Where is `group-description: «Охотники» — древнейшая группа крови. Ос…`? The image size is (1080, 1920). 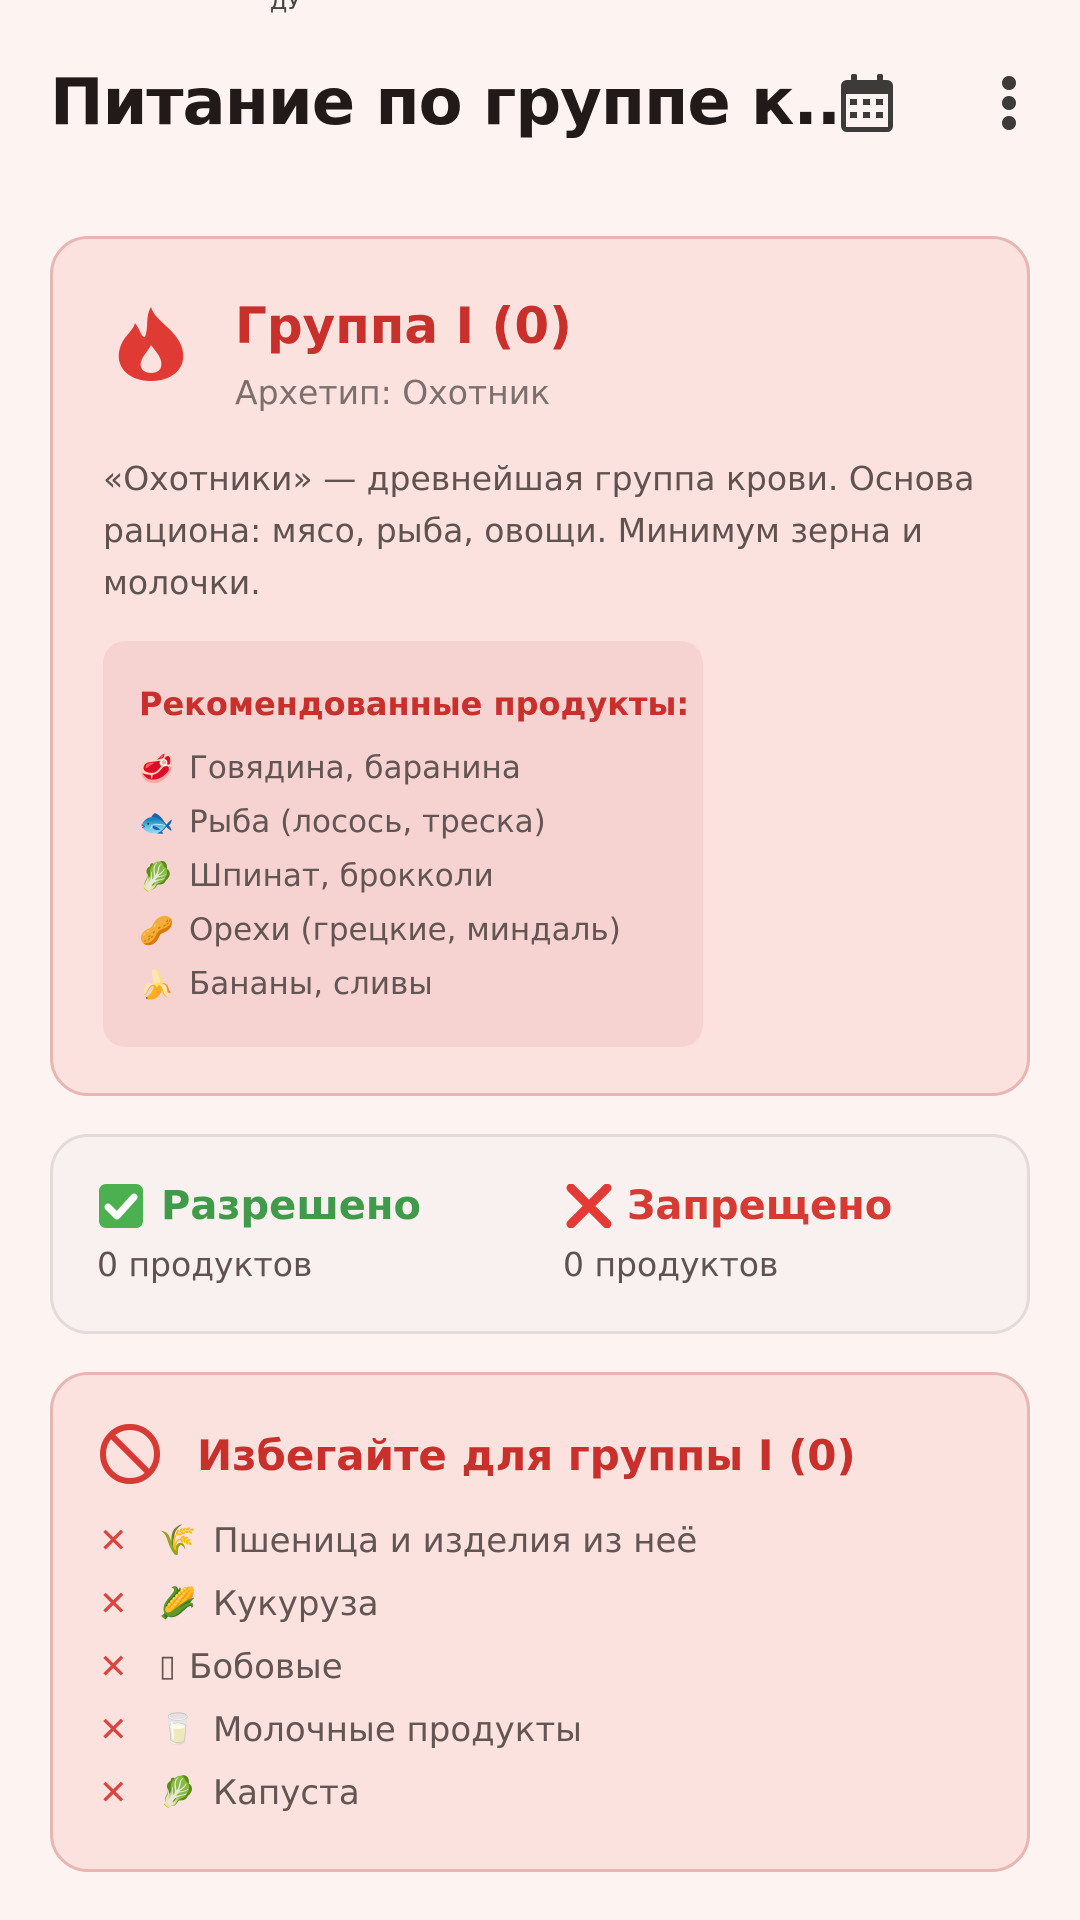
group-description: «Охотники» — древнейшая группа крови. Ос… is located at coordinates (539, 530).